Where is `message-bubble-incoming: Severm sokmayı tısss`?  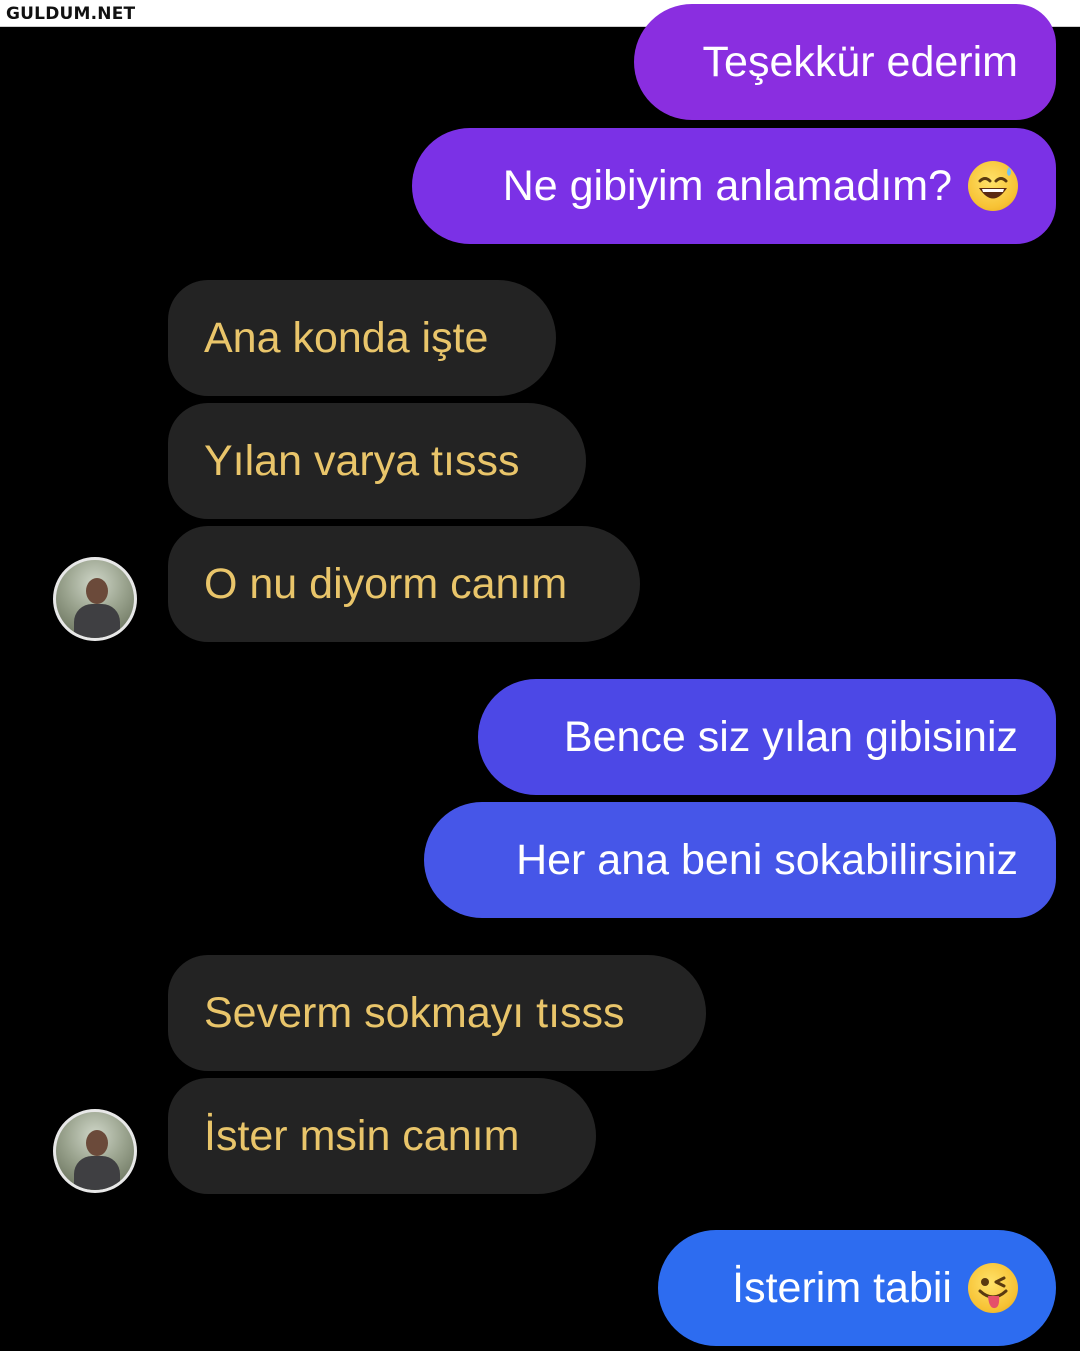 message-bubble-incoming: Severm sokmayı tısss is located at coordinates (437, 1013).